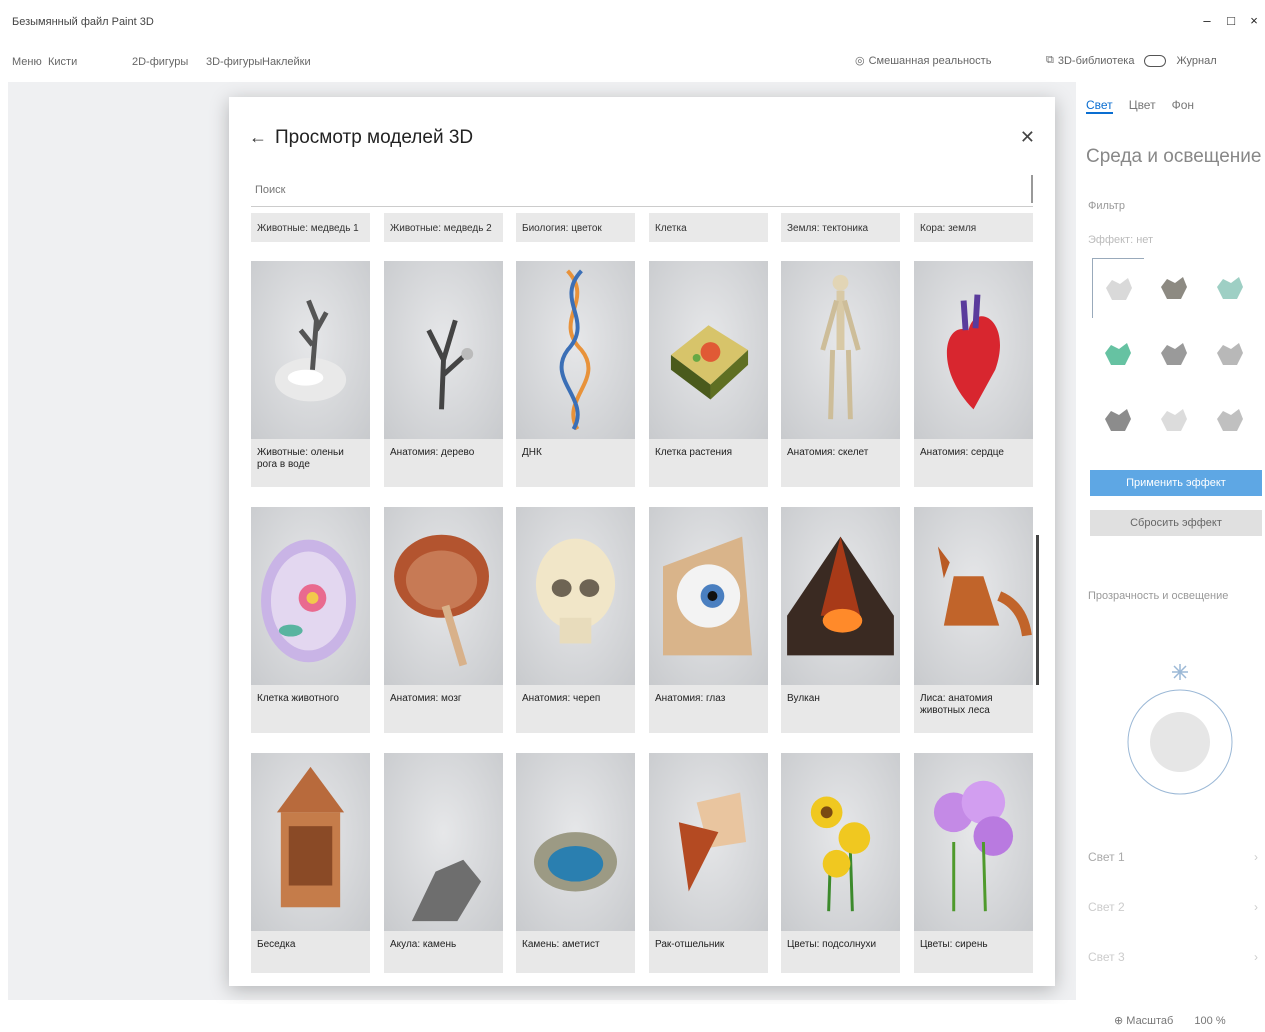 The height and width of the screenshot is (1032, 1265). Describe the element at coordinates (1173, 960) in the screenshot. I see `light-row-3: Свет 3 ›` at that location.